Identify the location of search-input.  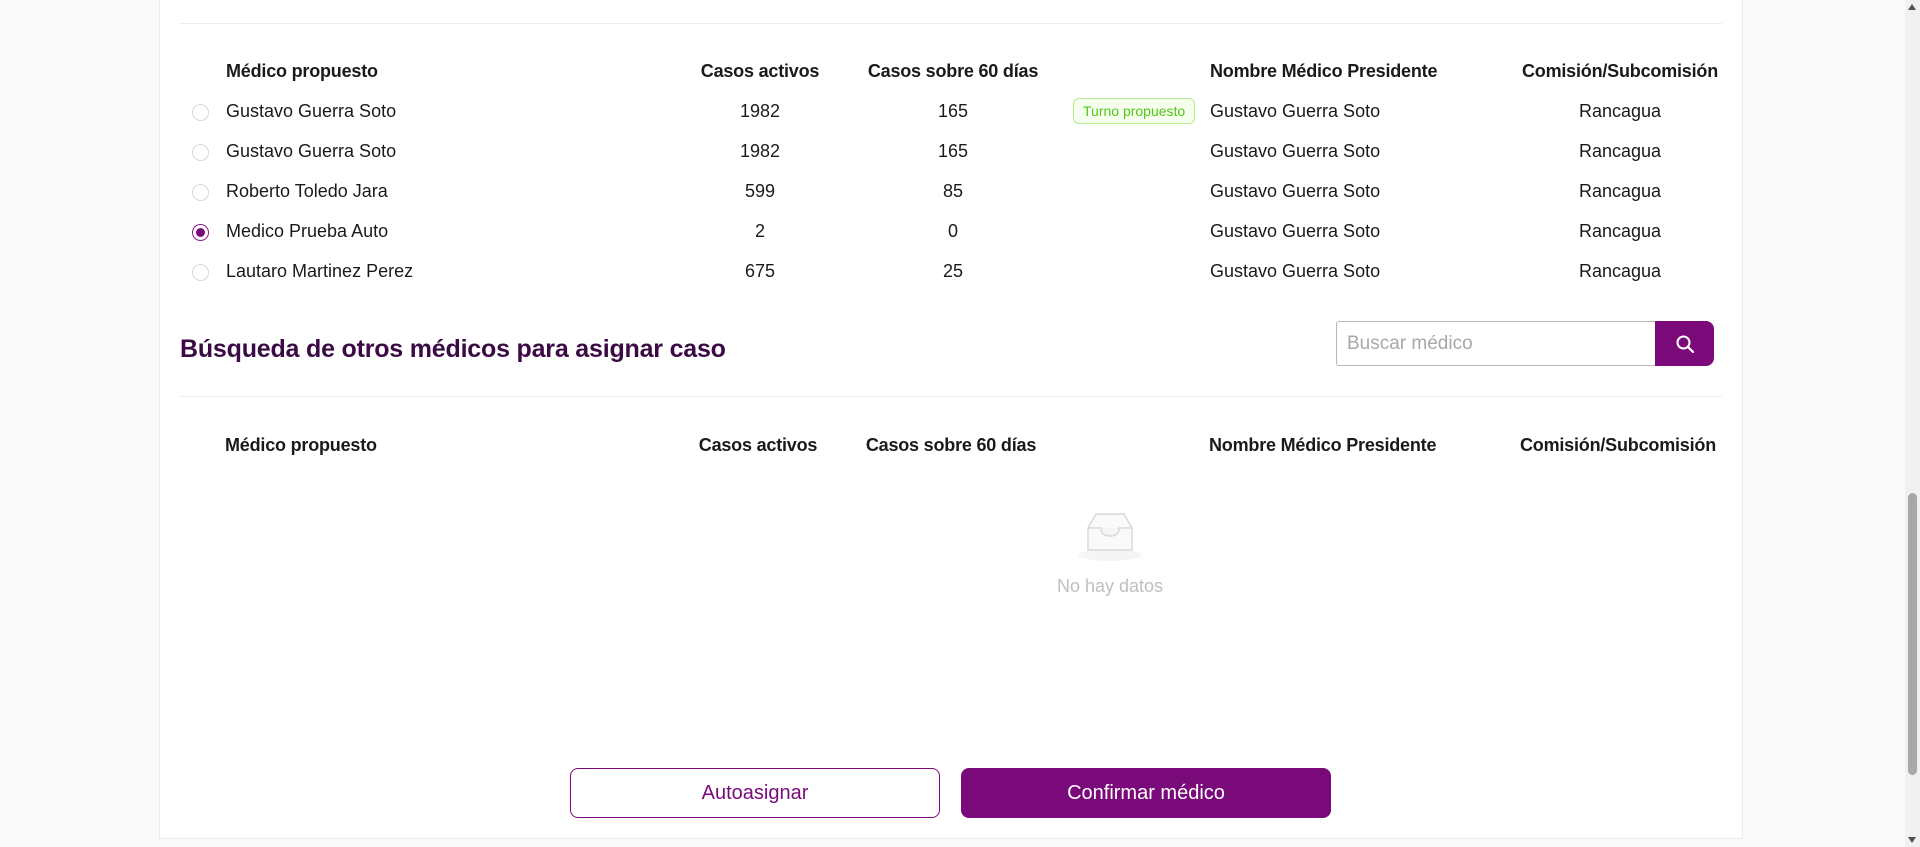
(1495, 343).